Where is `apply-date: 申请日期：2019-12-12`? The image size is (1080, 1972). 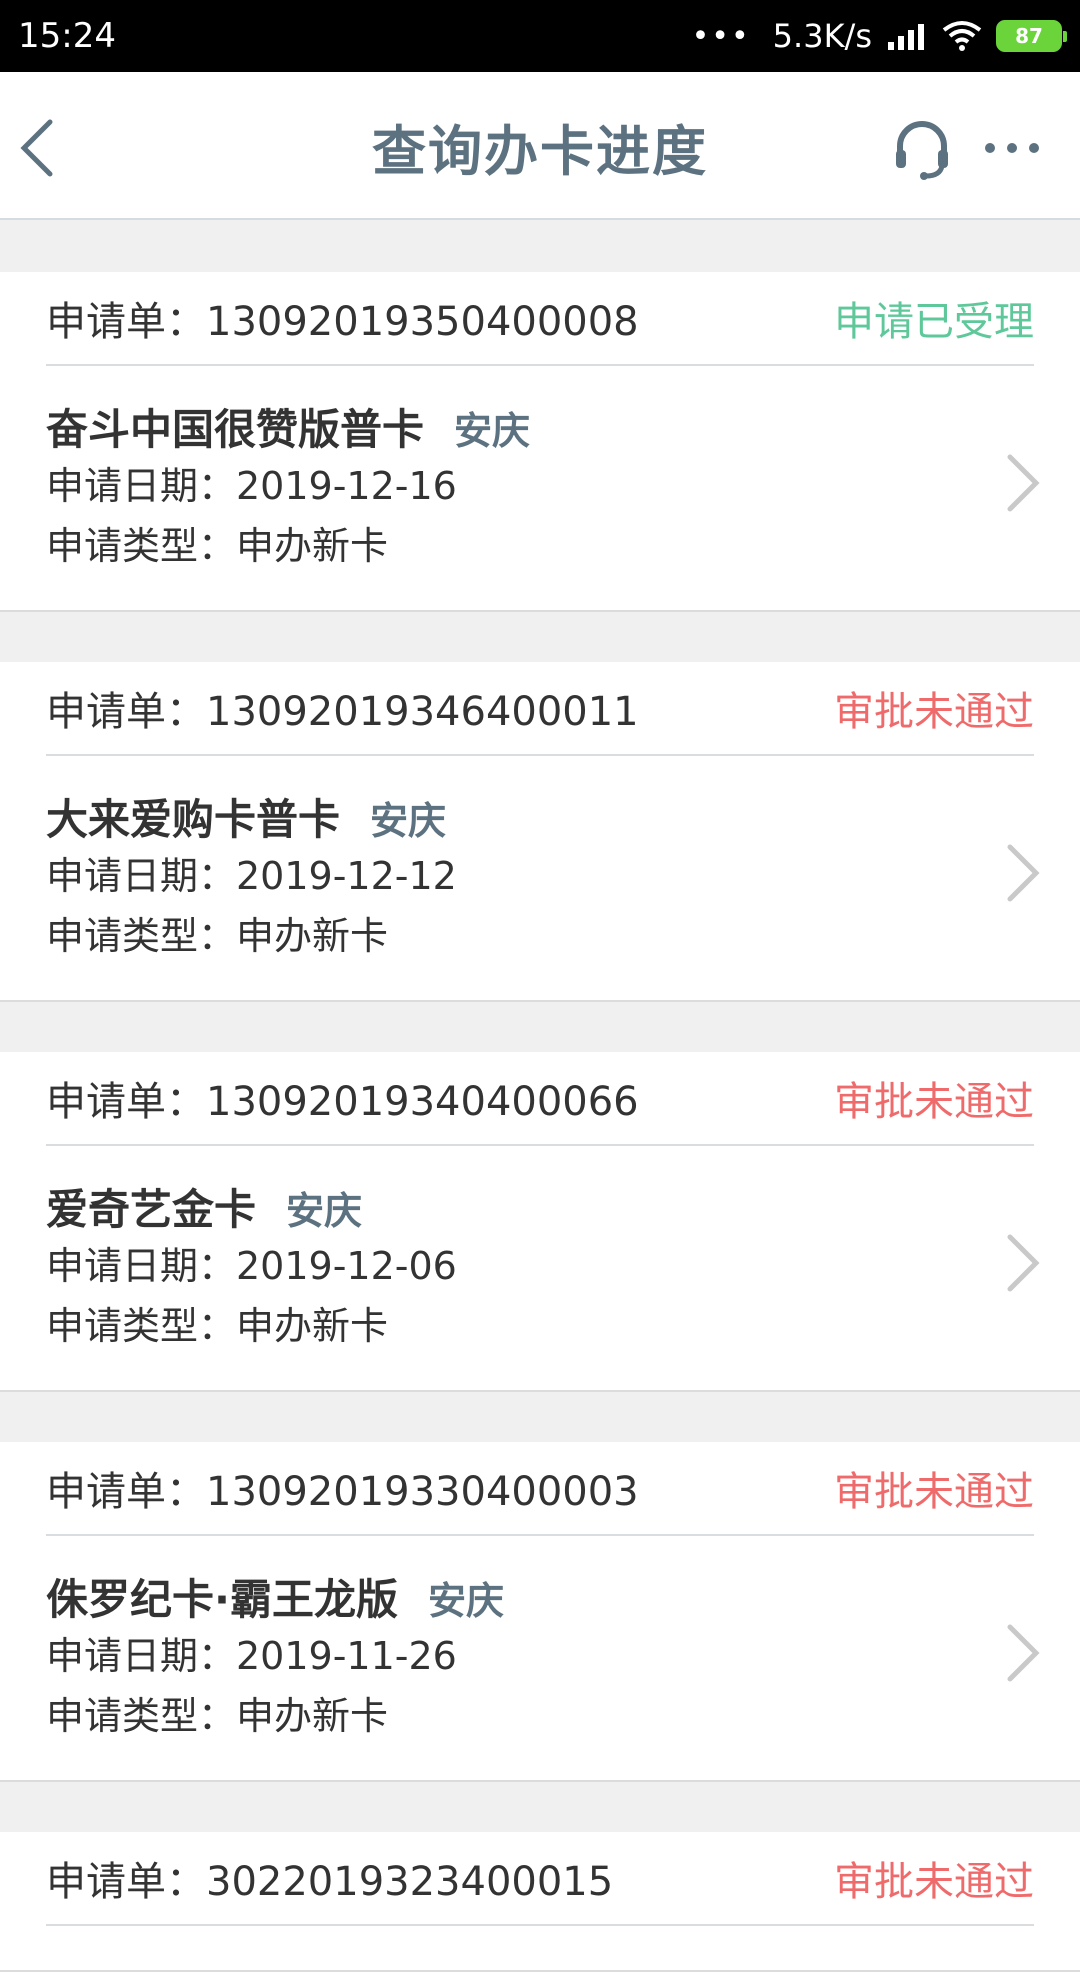
apply-date: 申请日期：2019-12-12 is located at coordinates (251, 876).